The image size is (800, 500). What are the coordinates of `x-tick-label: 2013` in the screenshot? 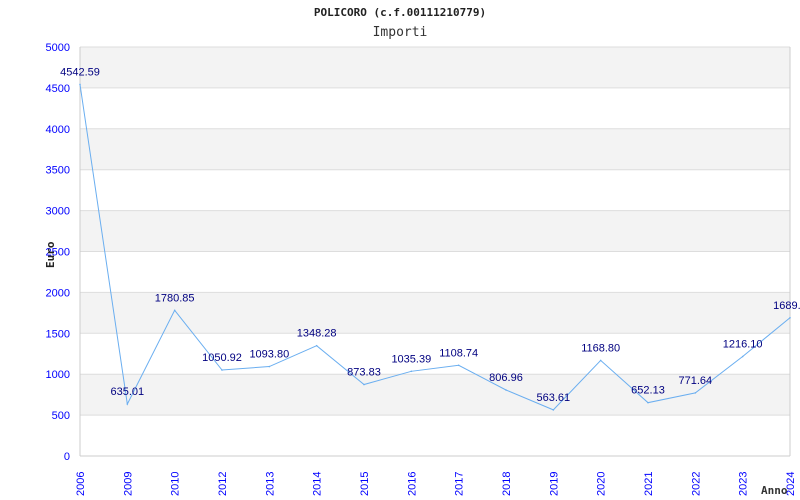 It's located at (270, 484).